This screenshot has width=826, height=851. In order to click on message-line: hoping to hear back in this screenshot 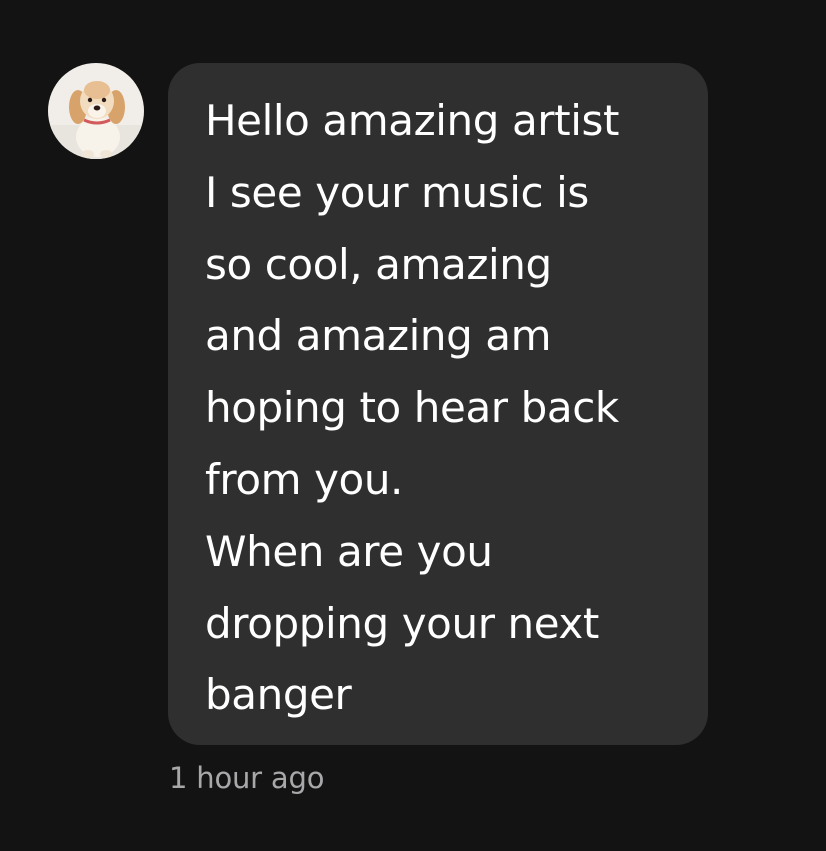, I will do `click(412, 408)`.